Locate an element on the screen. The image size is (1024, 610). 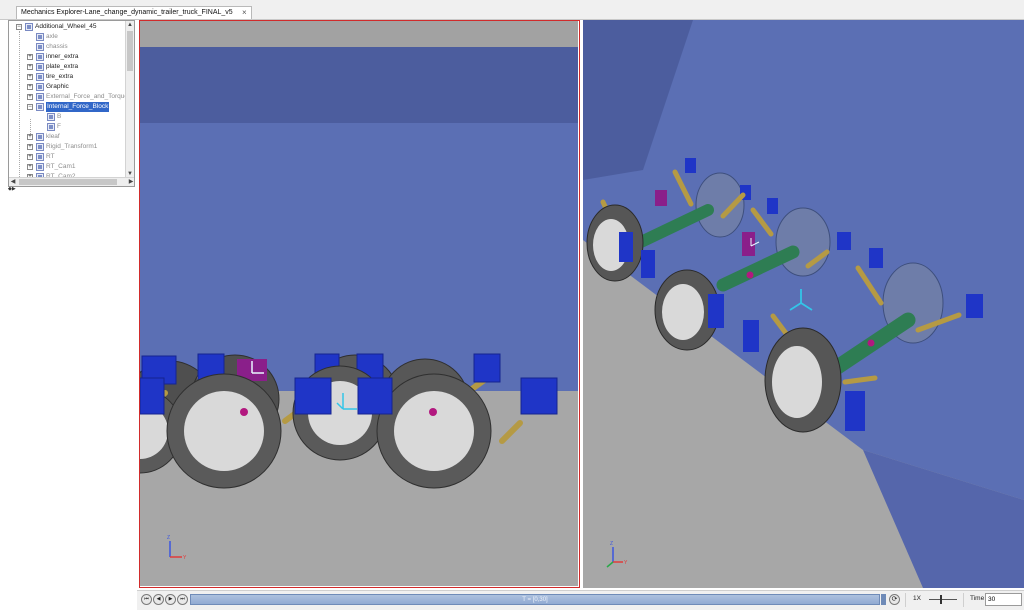
tree-item: chassis is located at coordinates (67, 47).